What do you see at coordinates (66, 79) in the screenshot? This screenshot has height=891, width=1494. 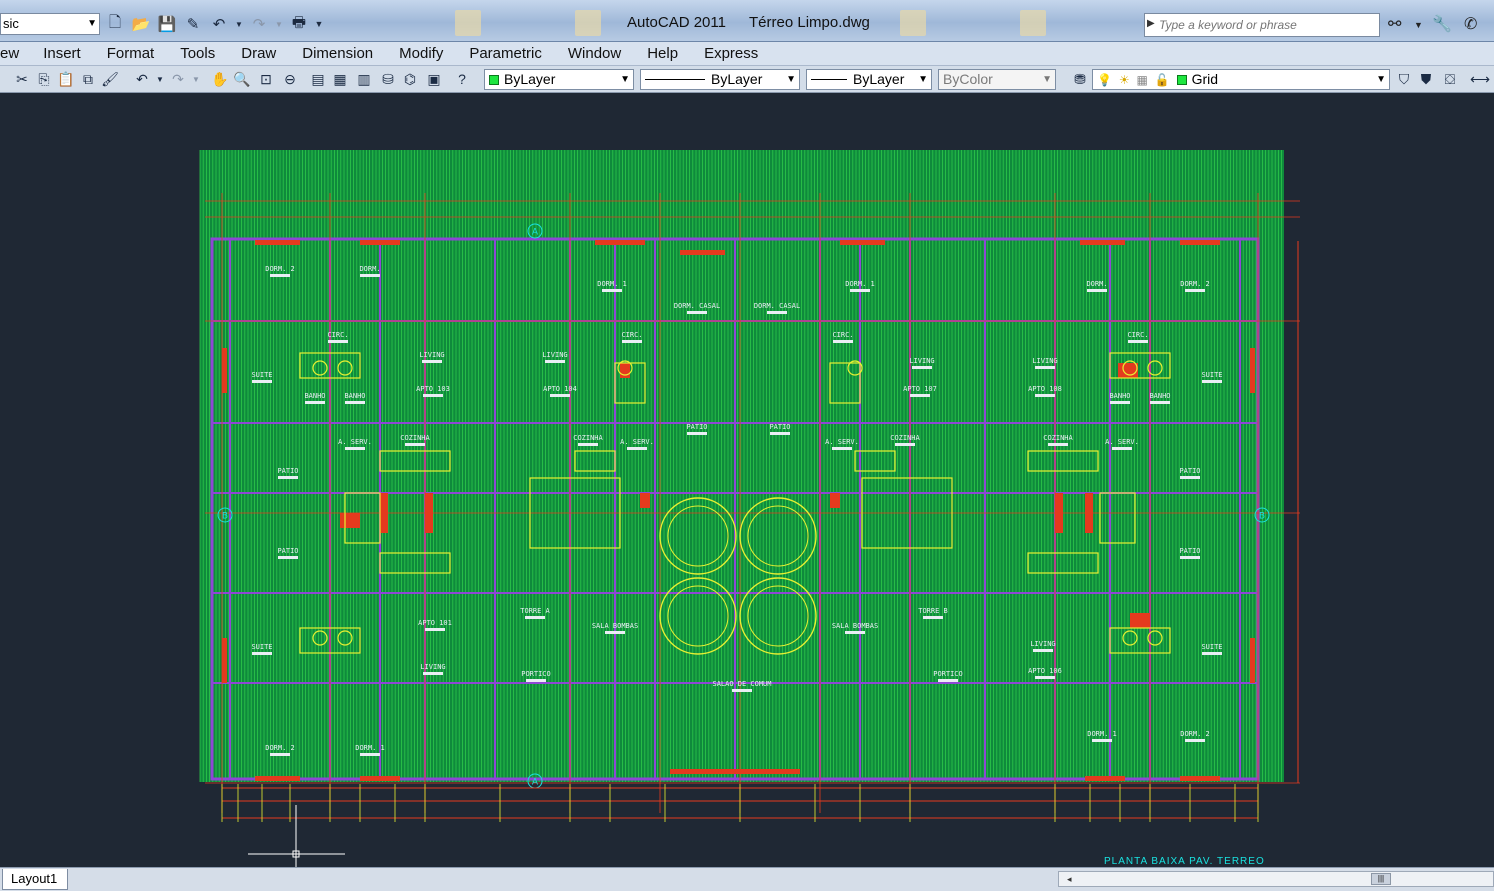 I see `paste-icon: 📋` at bounding box center [66, 79].